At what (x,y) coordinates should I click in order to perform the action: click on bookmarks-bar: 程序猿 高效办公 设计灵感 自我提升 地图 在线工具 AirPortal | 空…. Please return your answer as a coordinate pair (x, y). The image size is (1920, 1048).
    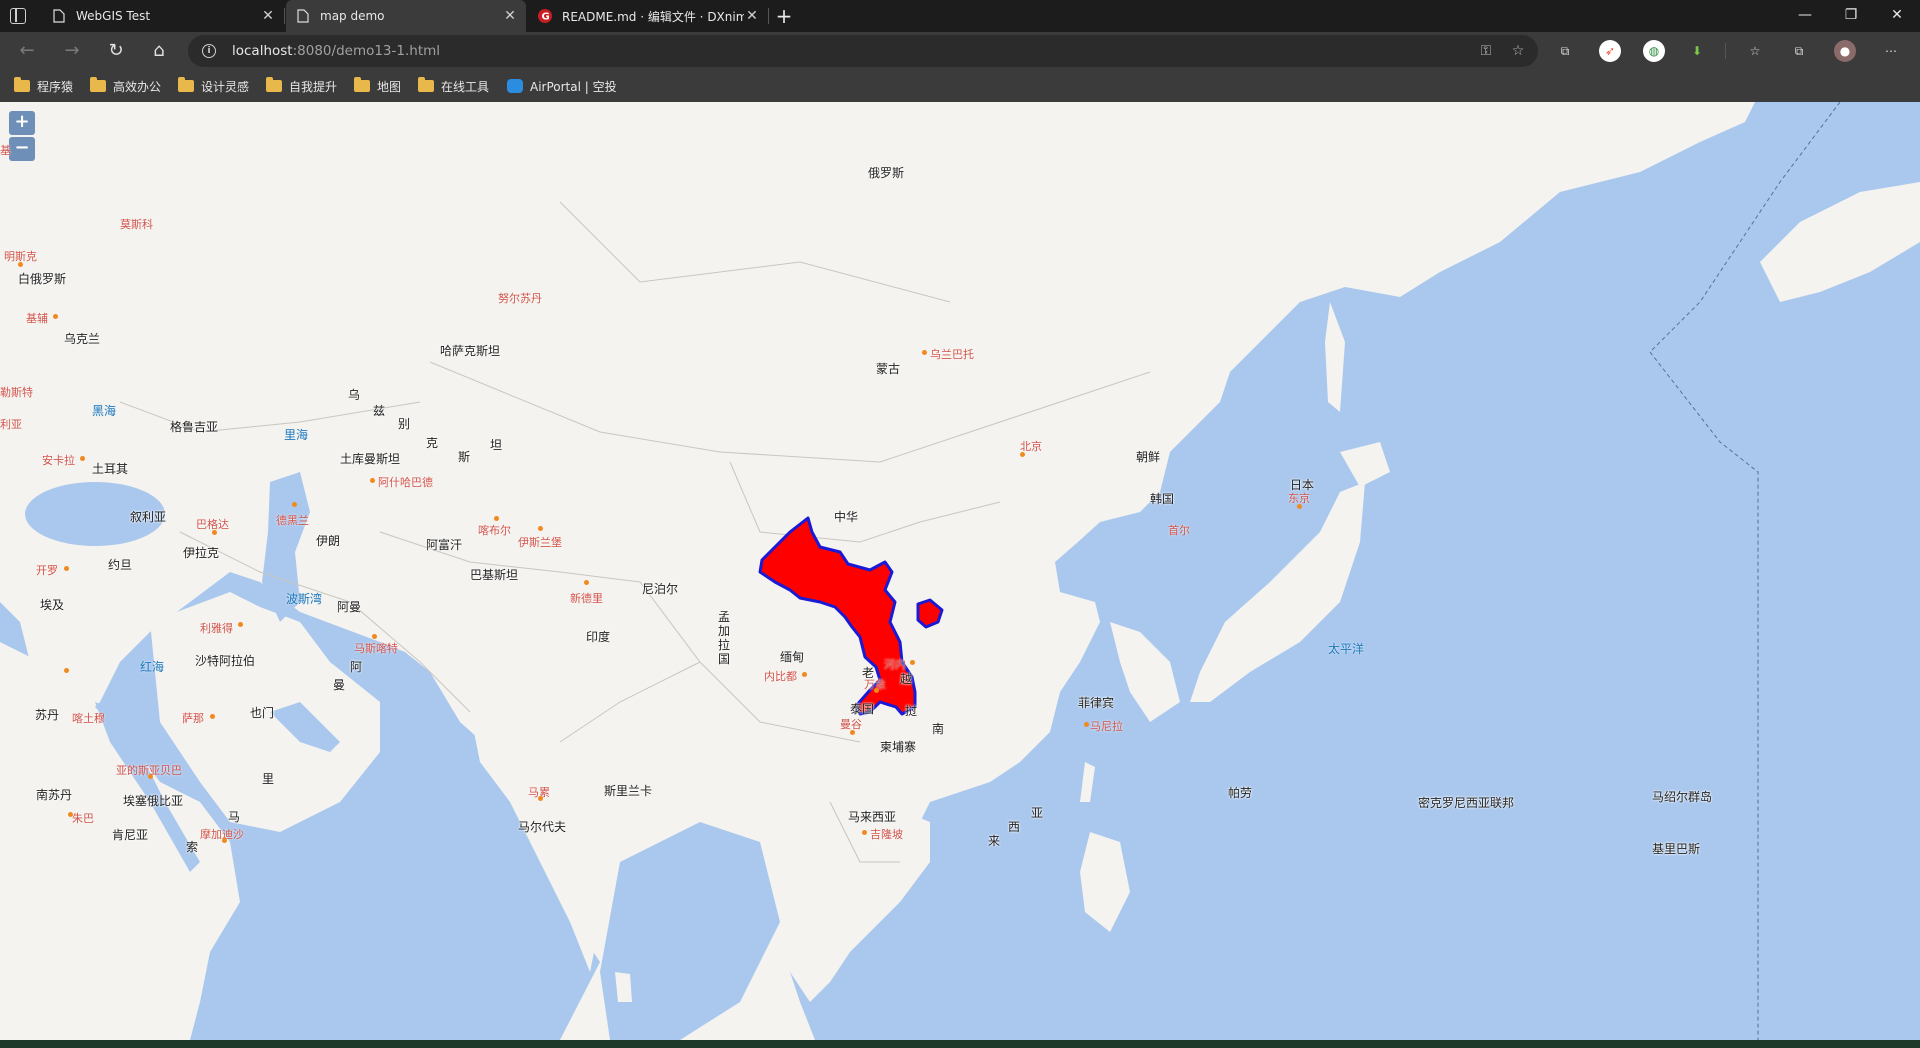
    Looking at the image, I should click on (960, 86).